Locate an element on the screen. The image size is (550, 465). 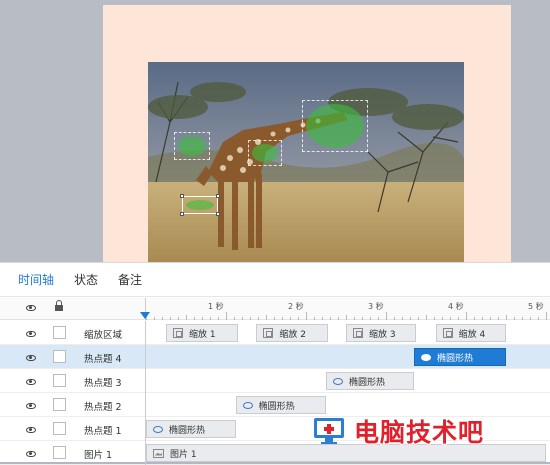
ruler-label: 4 秒 is located at coordinates (456, 306).